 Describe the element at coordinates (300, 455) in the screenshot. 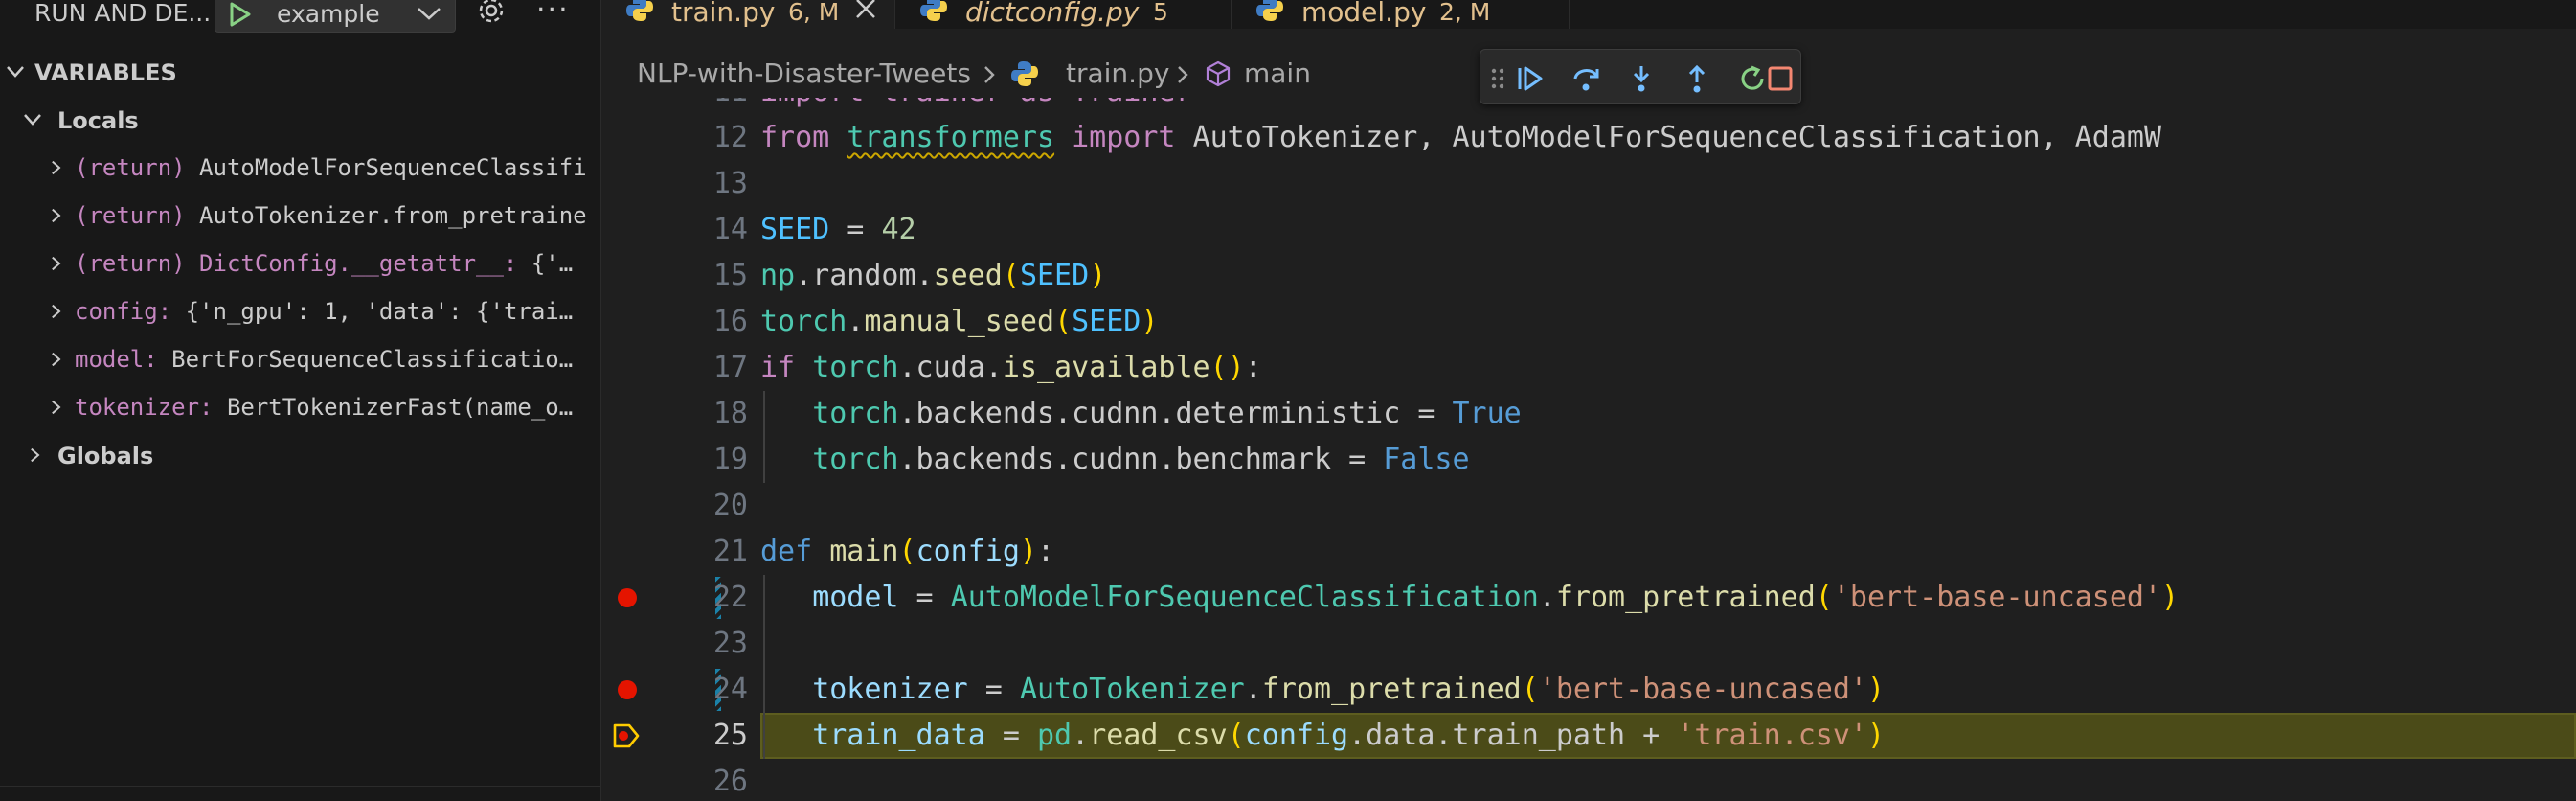

I see `globals-scope: Globals` at that location.